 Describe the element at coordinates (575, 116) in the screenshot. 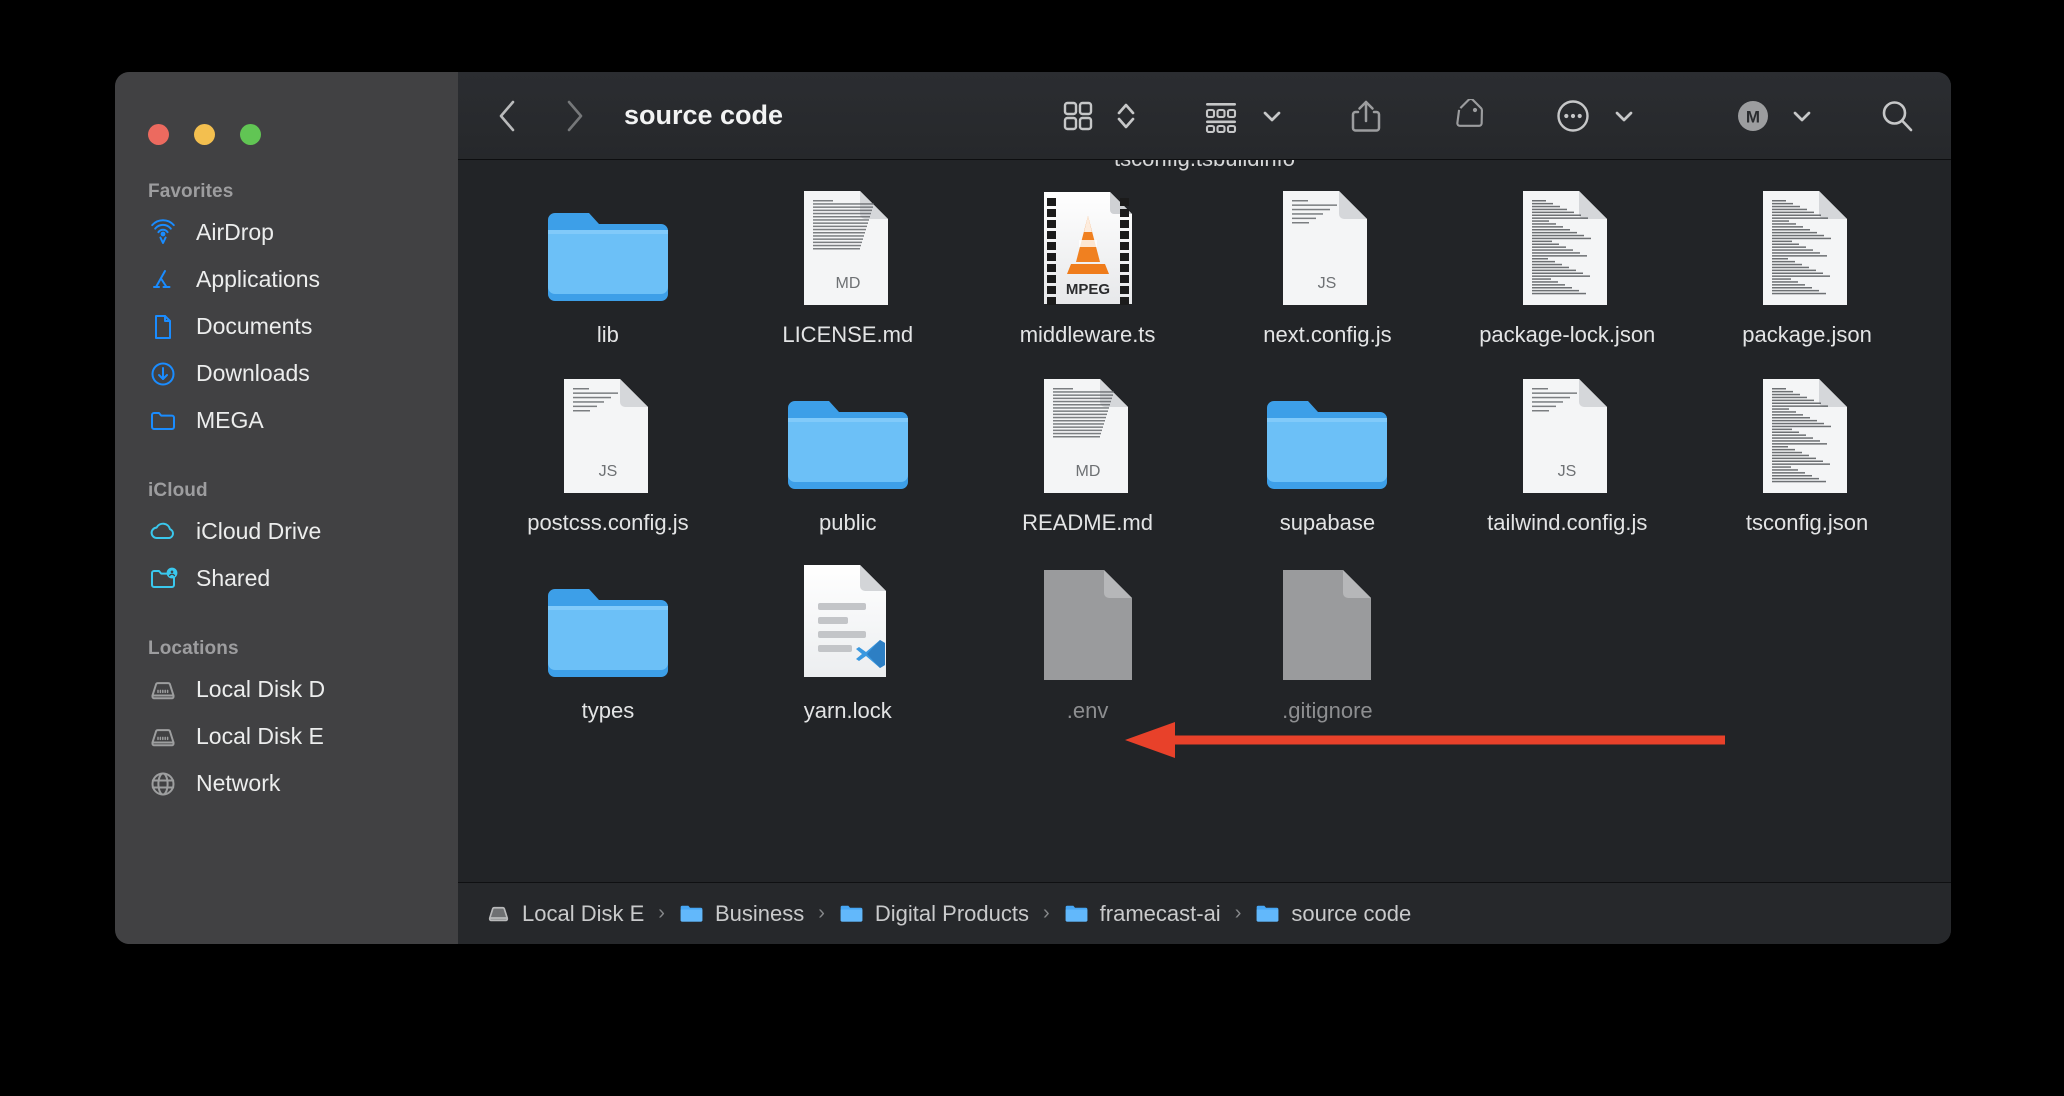

I see `forward-button` at that location.